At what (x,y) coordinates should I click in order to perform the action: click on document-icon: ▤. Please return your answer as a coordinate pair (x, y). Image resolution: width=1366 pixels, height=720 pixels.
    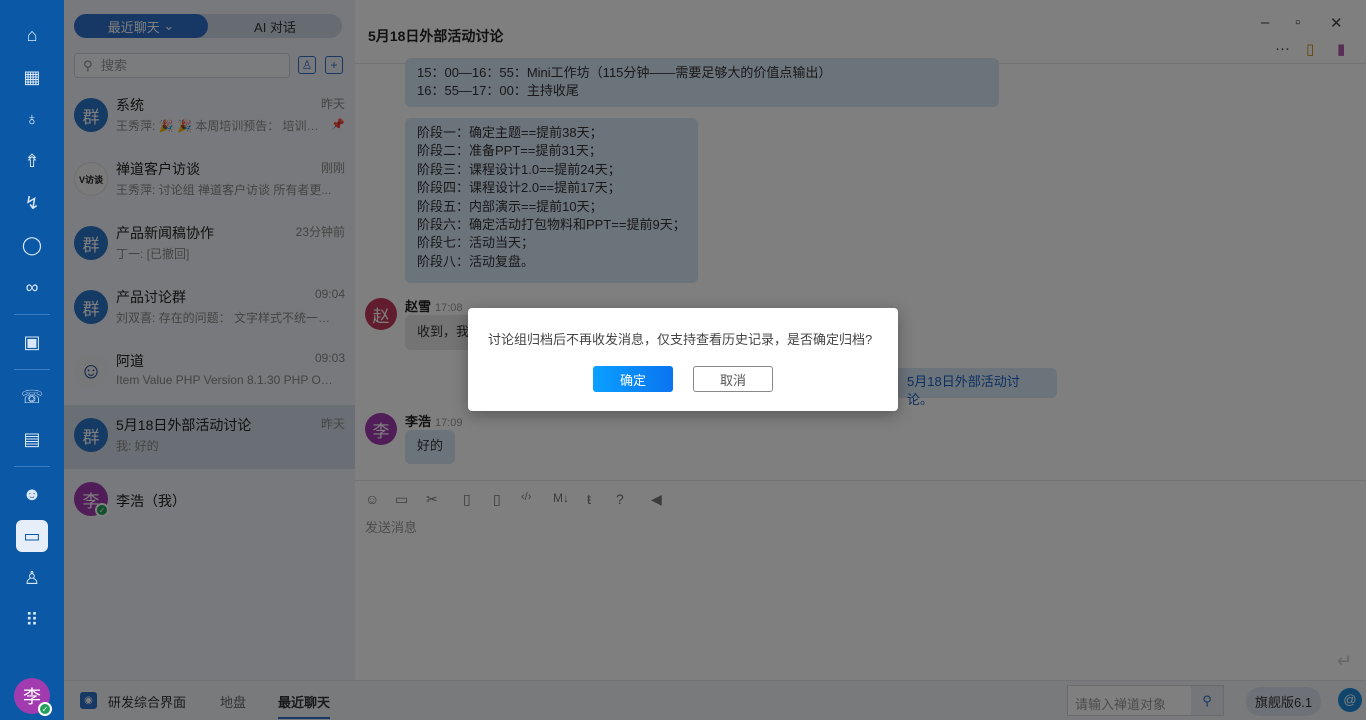
    Looking at the image, I should click on (32, 439).